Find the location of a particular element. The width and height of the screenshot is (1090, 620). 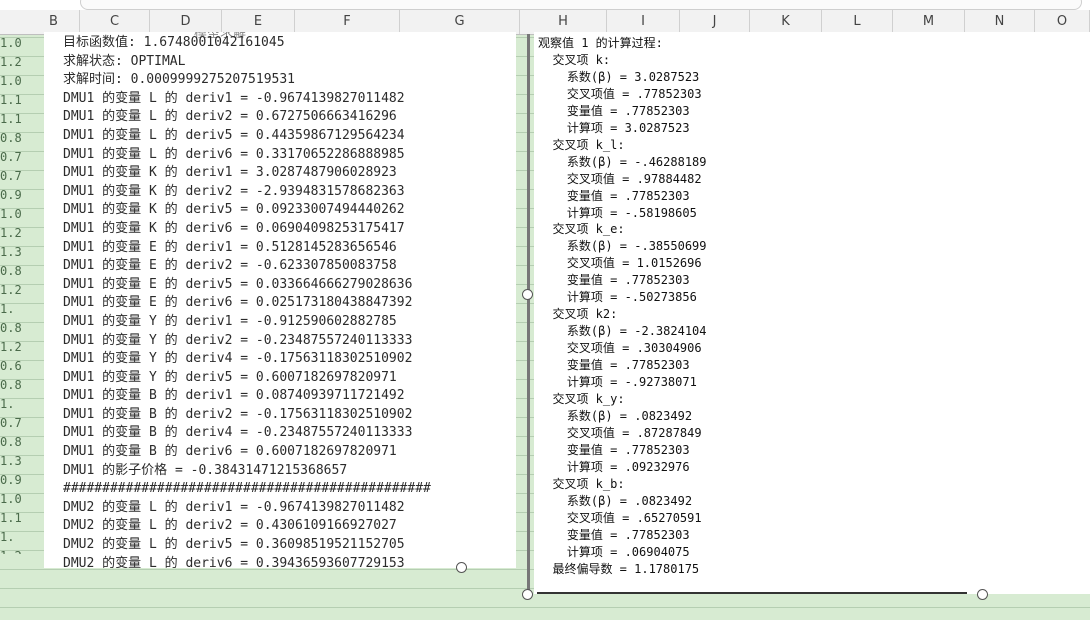

panel-divider is located at coordinates (528, 314).